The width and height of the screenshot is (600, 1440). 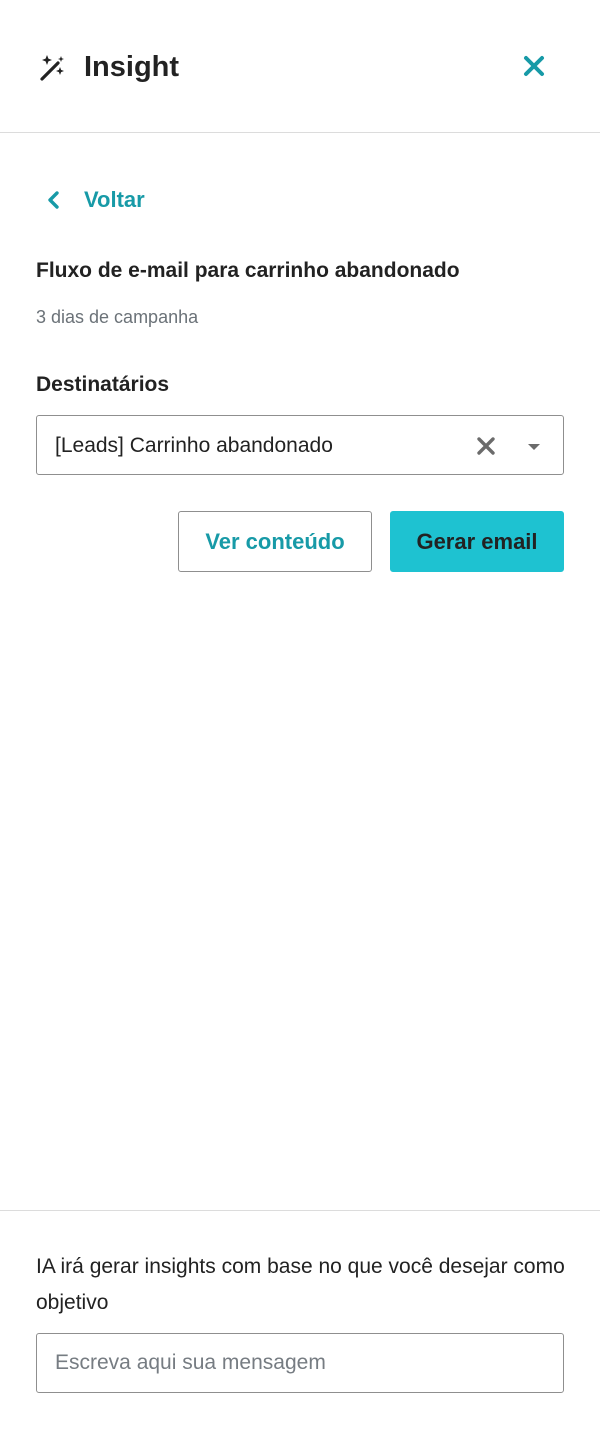 I want to click on generate-email-button: Gerar email, so click(x=477, y=541).